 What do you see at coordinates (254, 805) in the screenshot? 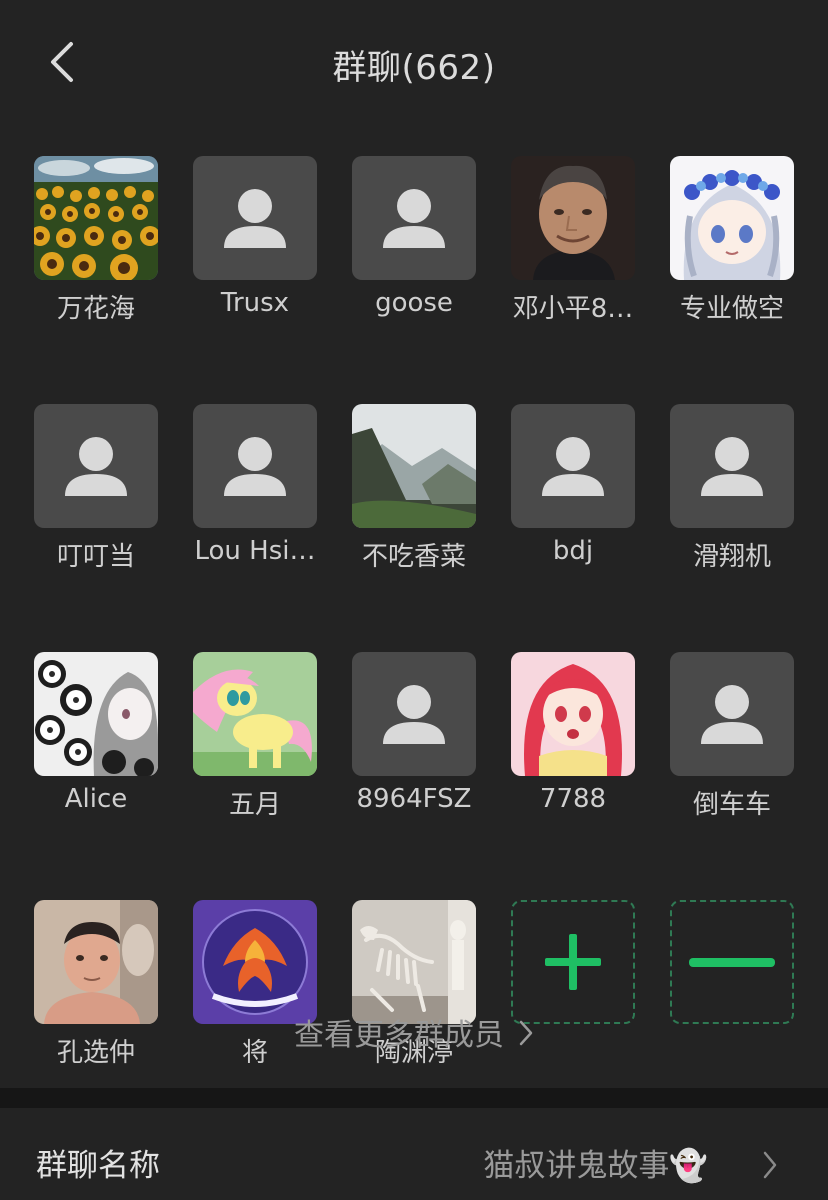
I see `member-name: 五月` at bounding box center [254, 805].